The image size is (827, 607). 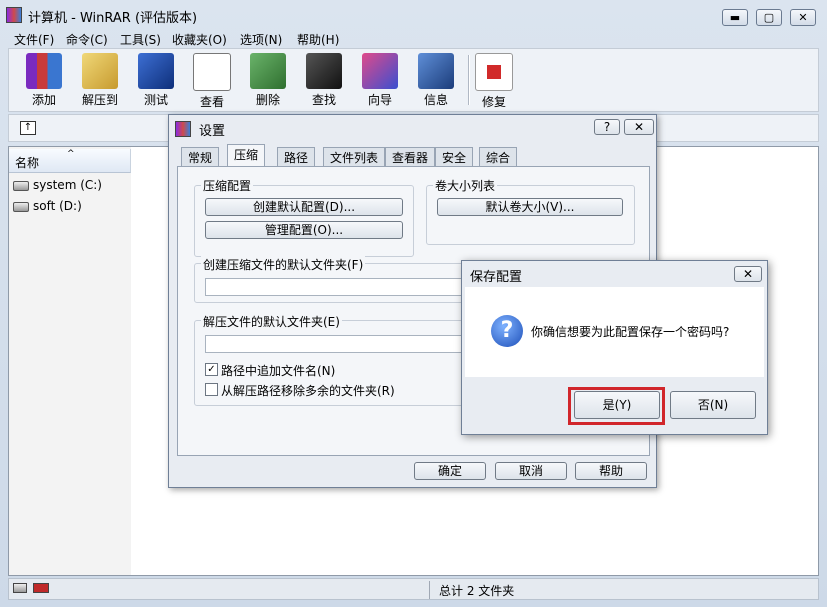 What do you see at coordinates (57, 206) in the screenshot?
I see `drive-label: soft (D:)` at bounding box center [57, 206].